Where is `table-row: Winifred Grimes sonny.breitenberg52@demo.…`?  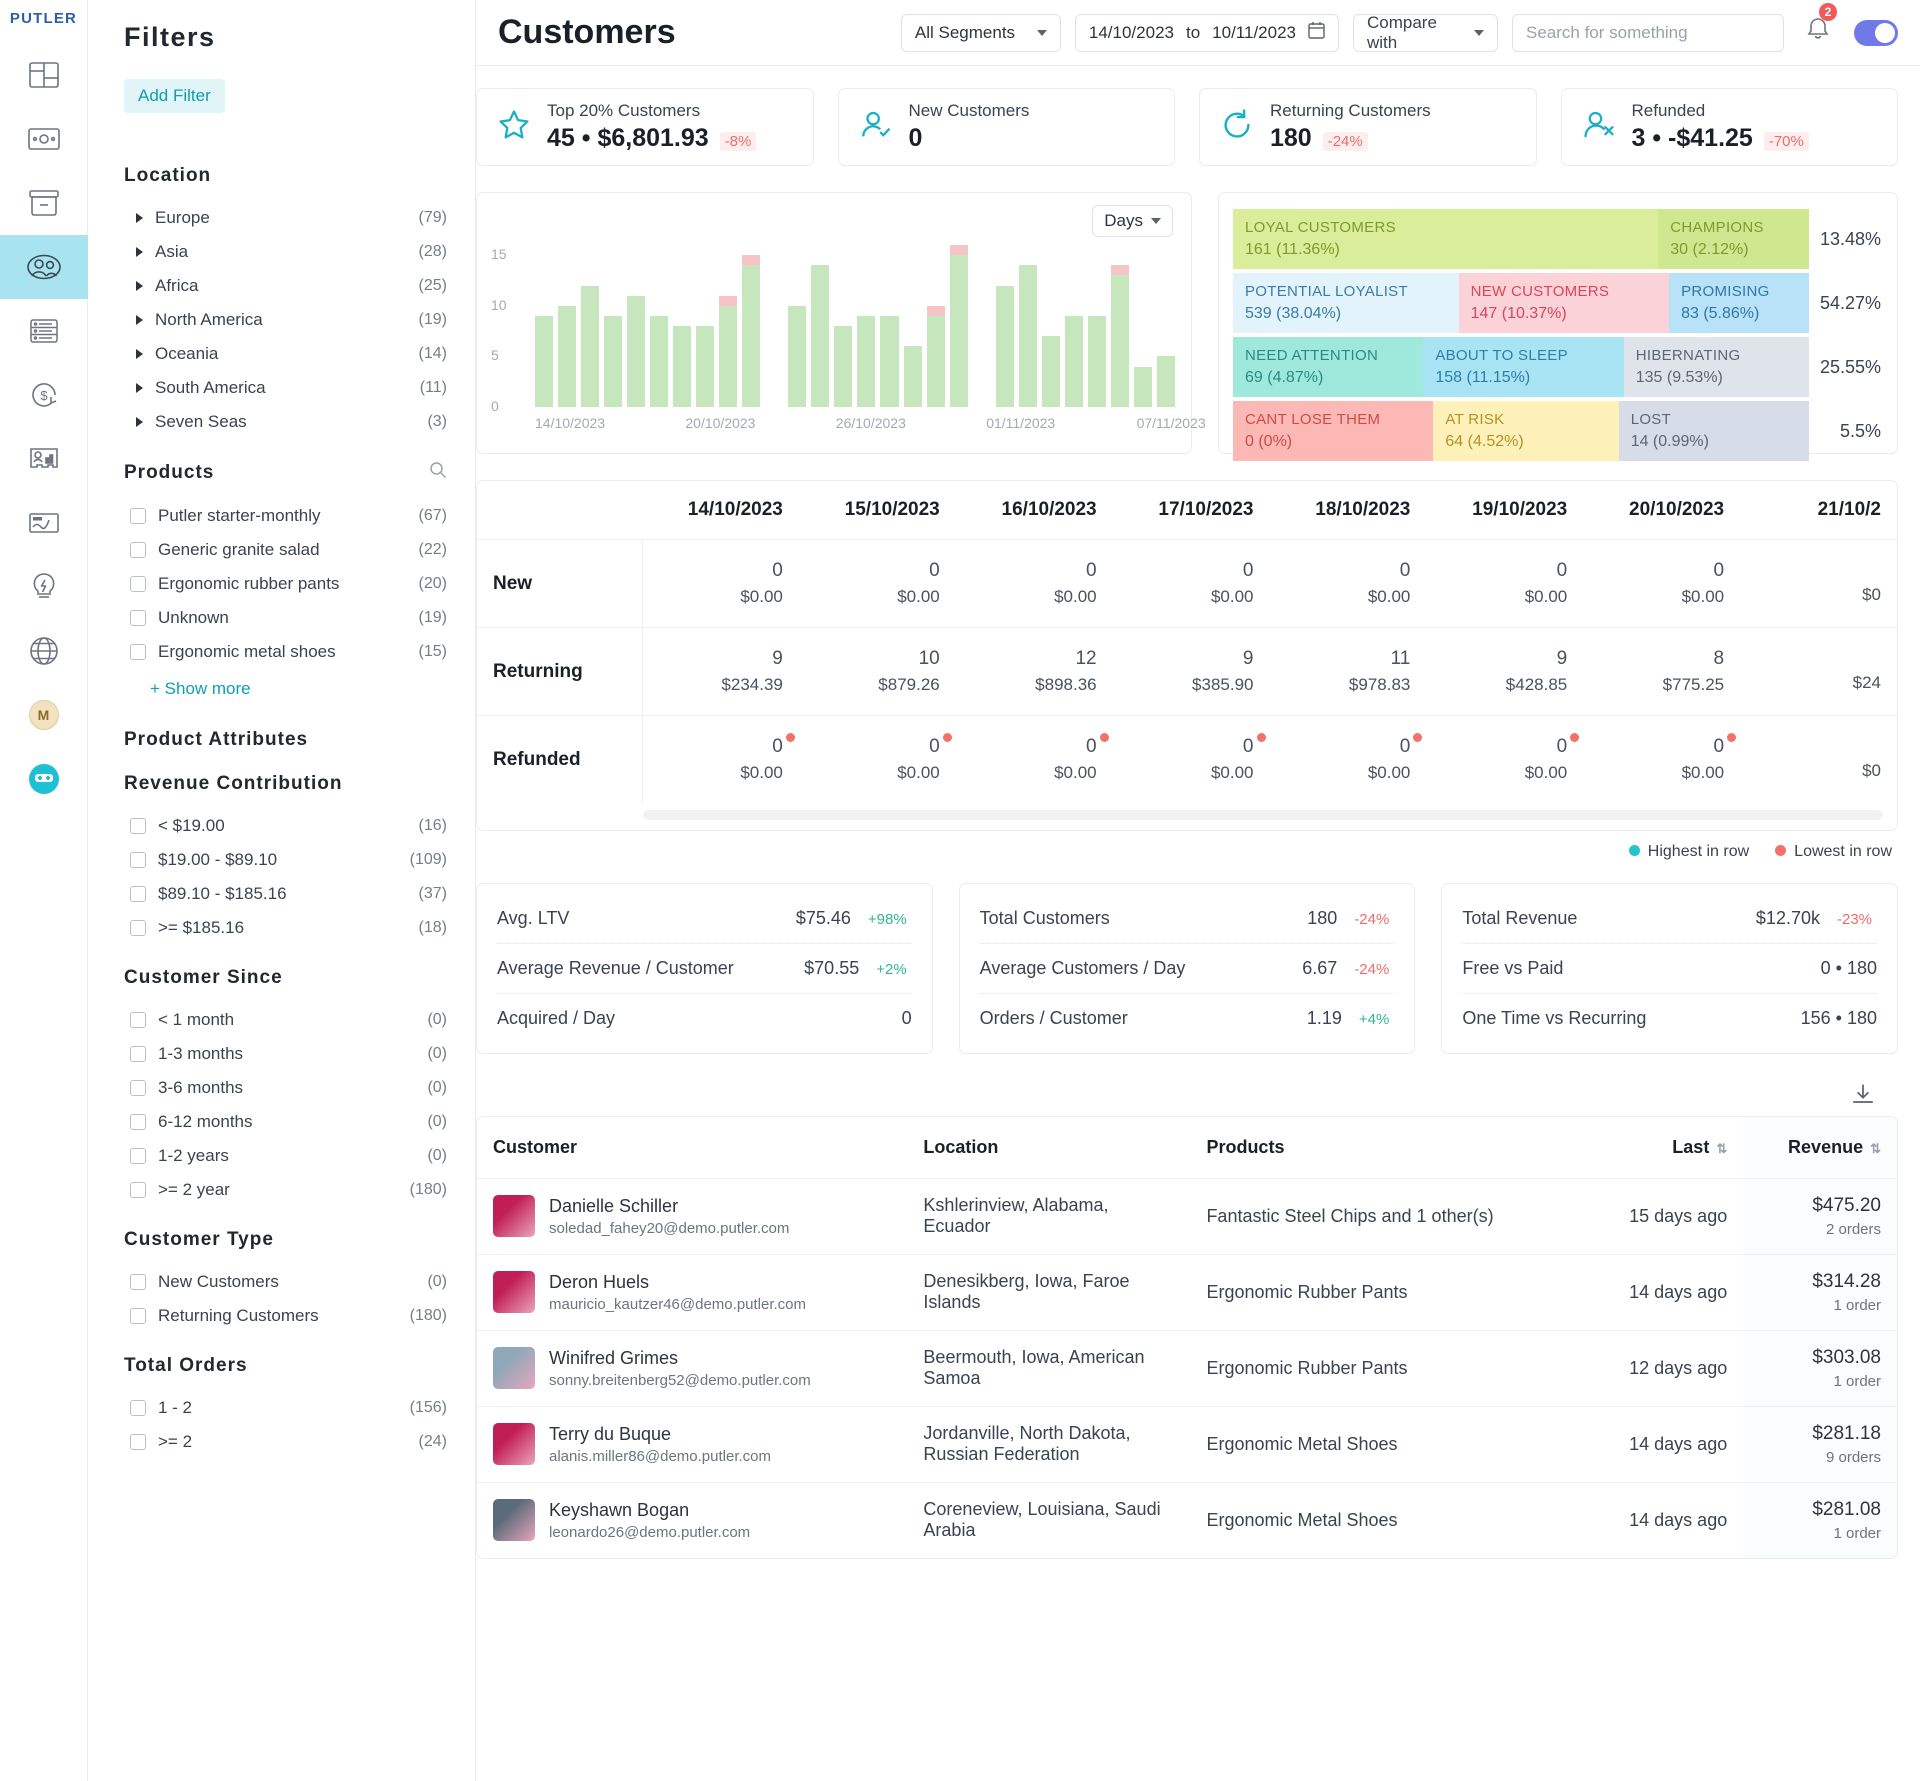
table-row: Winifred Grimes sonny.breitenberg52@demo.… is located at coordinates (1187, 1367).